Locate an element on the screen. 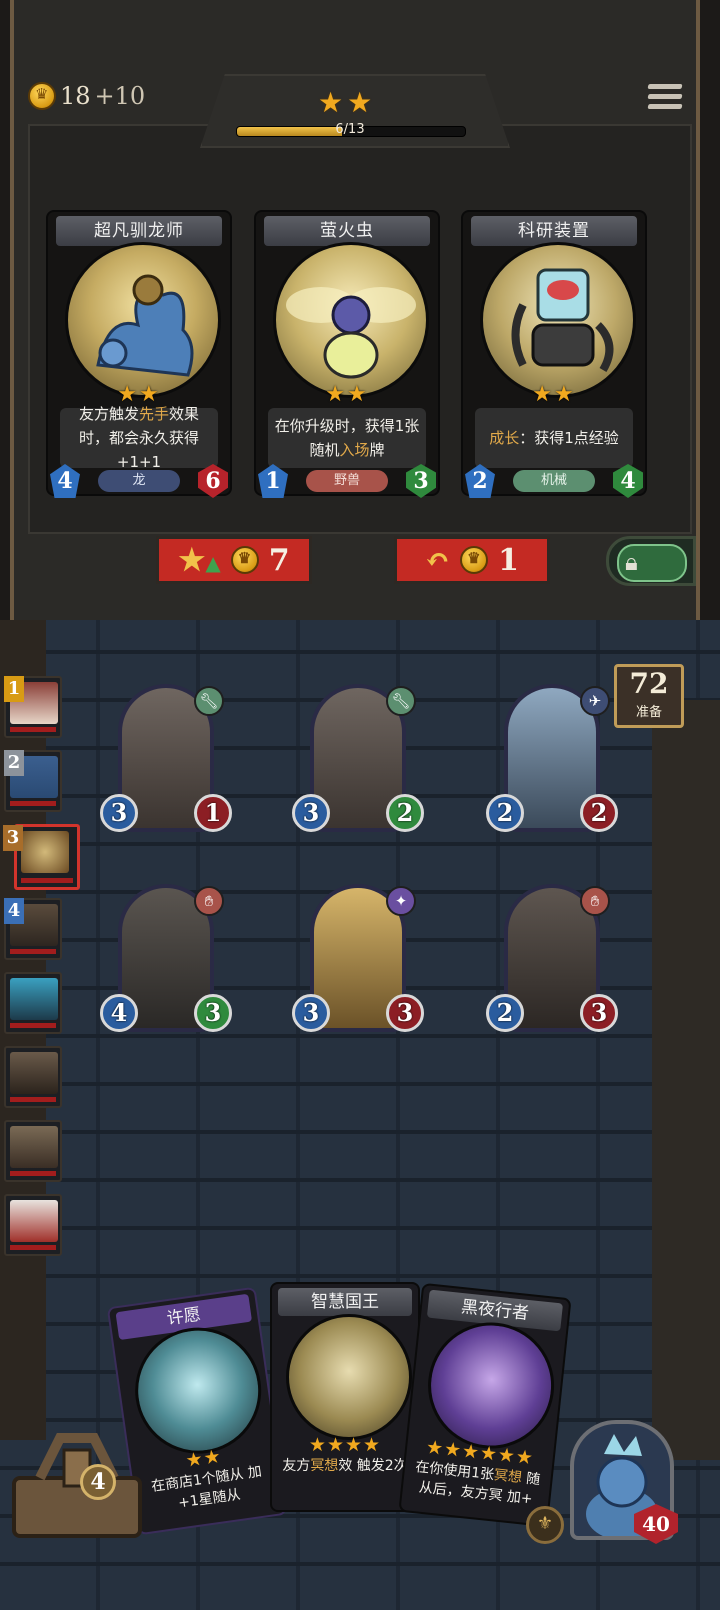  shop-card-health: 4 is located at coordinates (628, 481).